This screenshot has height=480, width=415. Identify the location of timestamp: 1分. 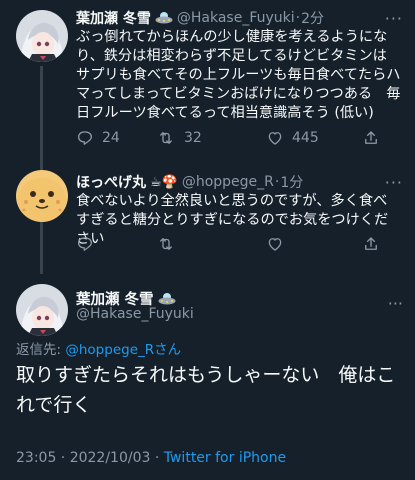
(291, 182).